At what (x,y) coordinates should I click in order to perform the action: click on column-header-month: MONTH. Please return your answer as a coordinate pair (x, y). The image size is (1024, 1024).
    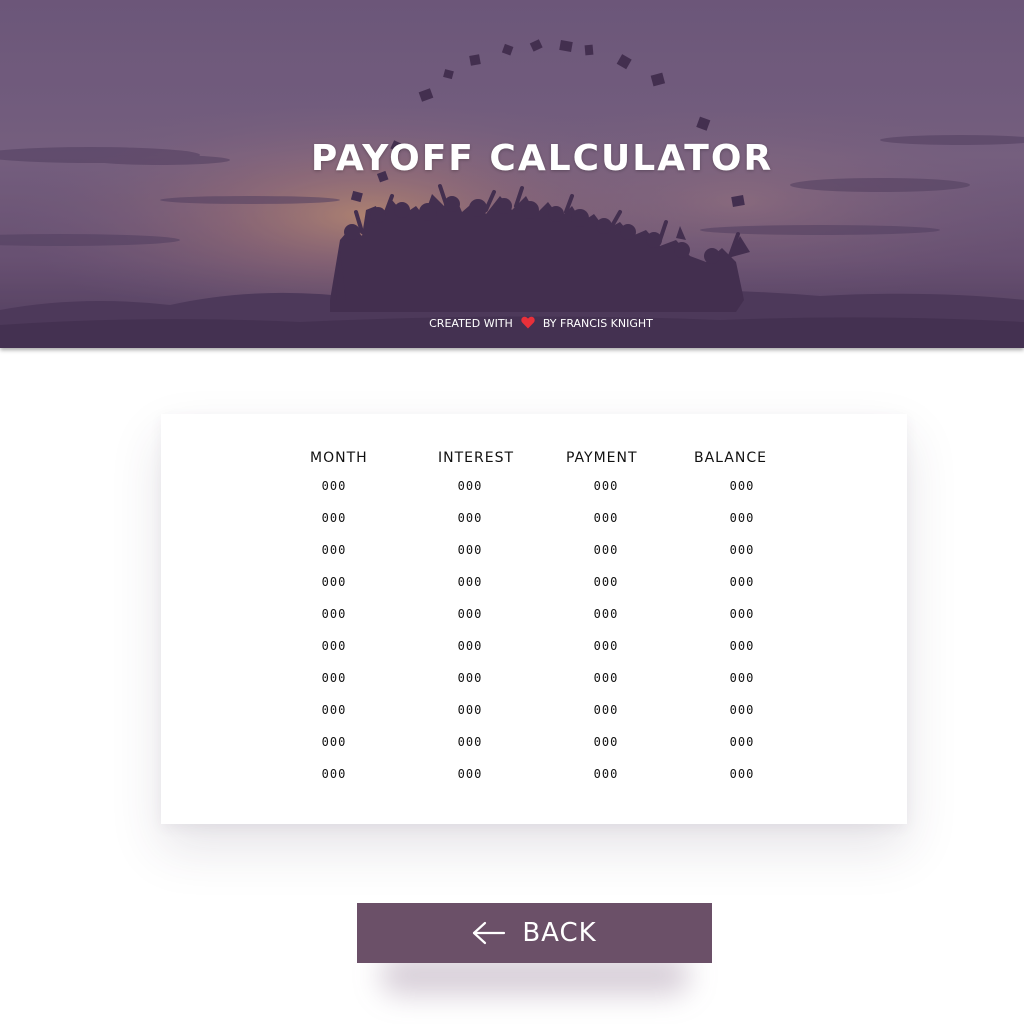
    Looking at the image, I should click on (339, 458).